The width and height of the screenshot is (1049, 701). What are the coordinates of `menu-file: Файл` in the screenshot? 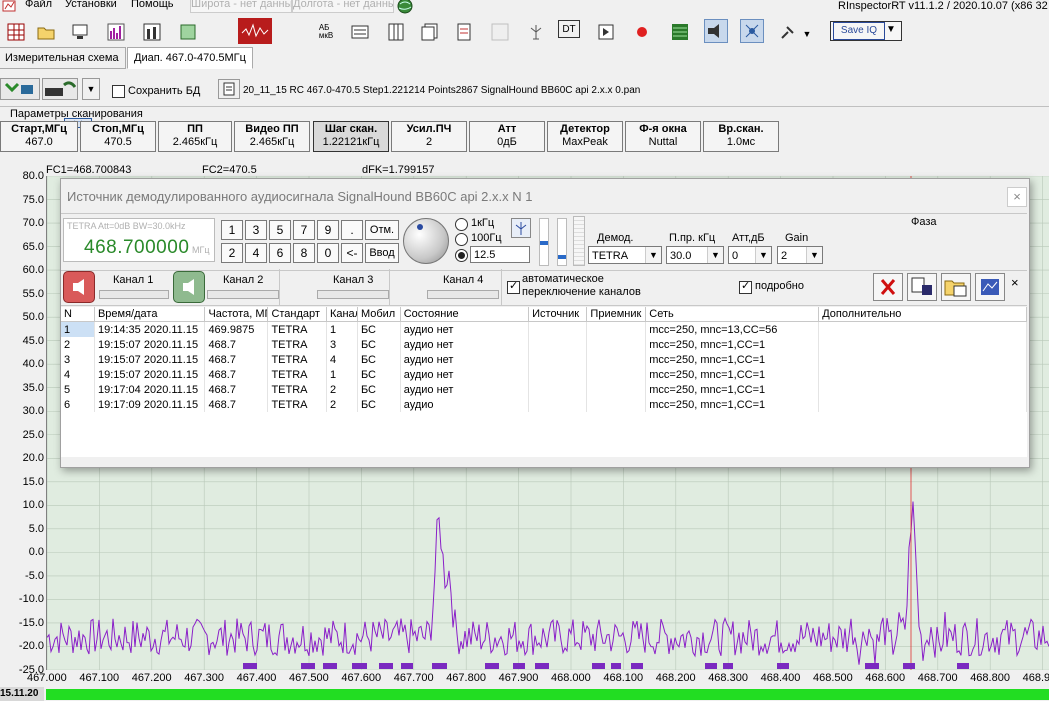 It's located at (38, 5).